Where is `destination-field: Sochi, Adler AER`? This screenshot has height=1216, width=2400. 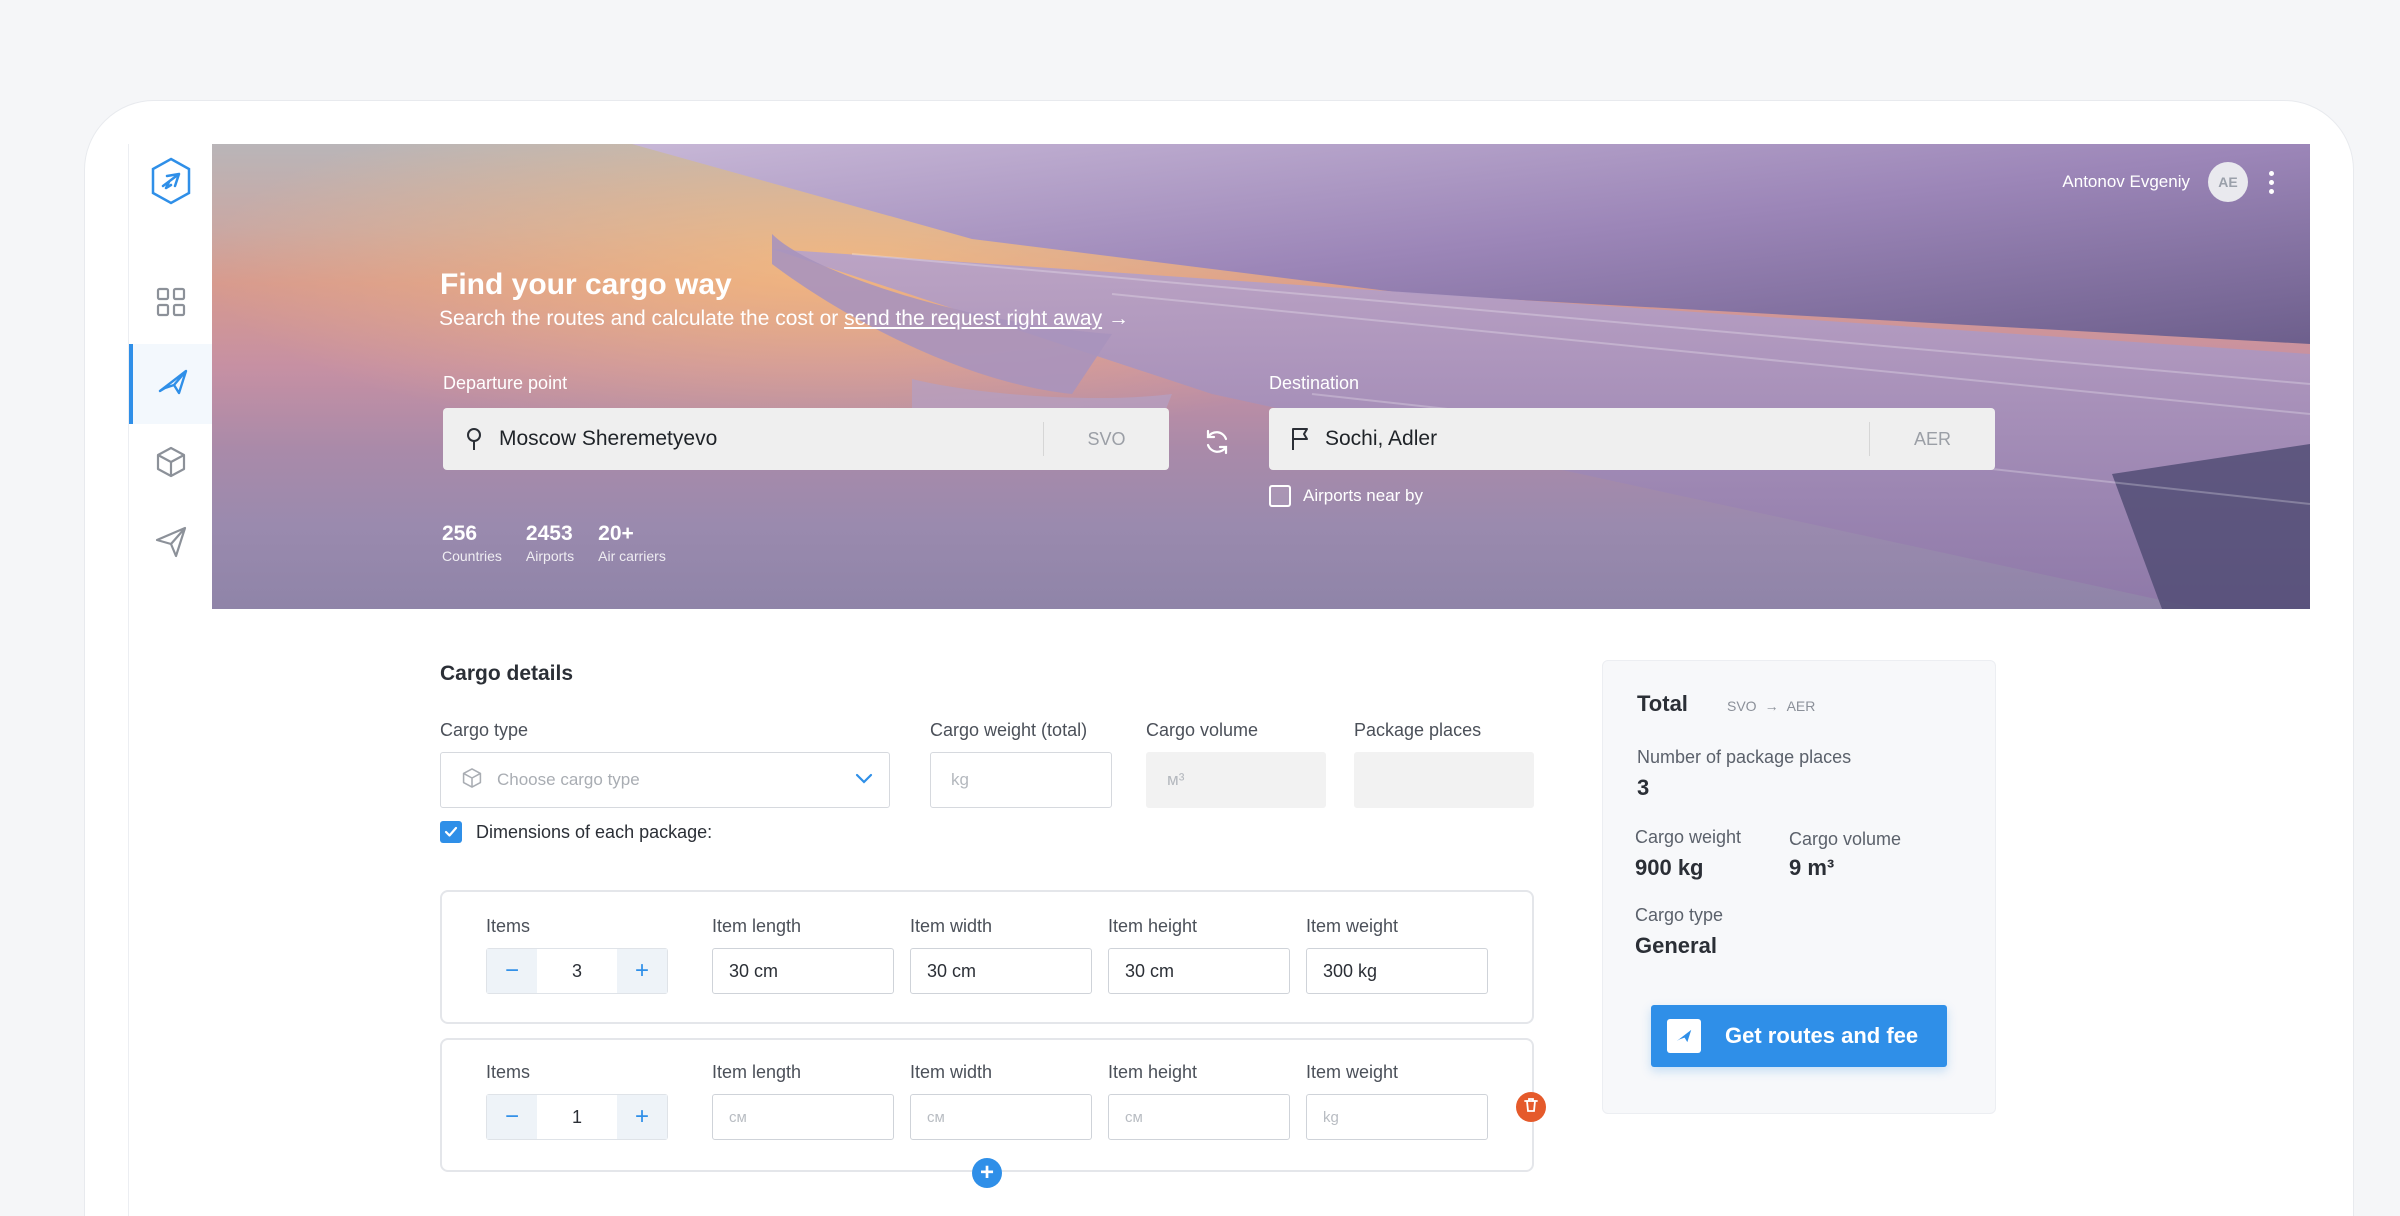 destination-field: Sochi, Adler AER is located at coordinates (1632, 439).